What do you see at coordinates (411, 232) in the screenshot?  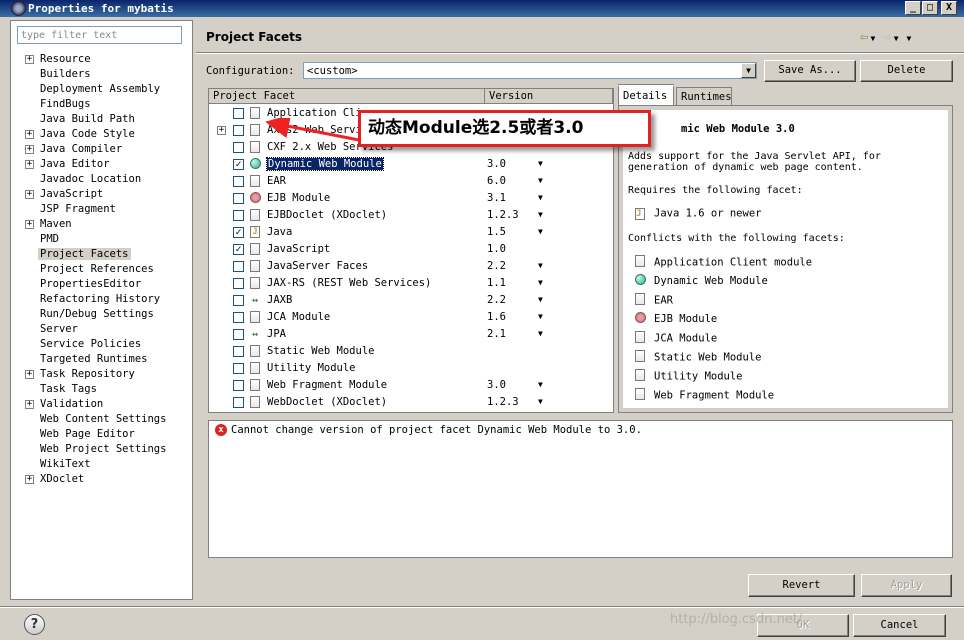 I see `facet-row: ✓ J Java 1.5 ▼` at bounding box center [411, 232].